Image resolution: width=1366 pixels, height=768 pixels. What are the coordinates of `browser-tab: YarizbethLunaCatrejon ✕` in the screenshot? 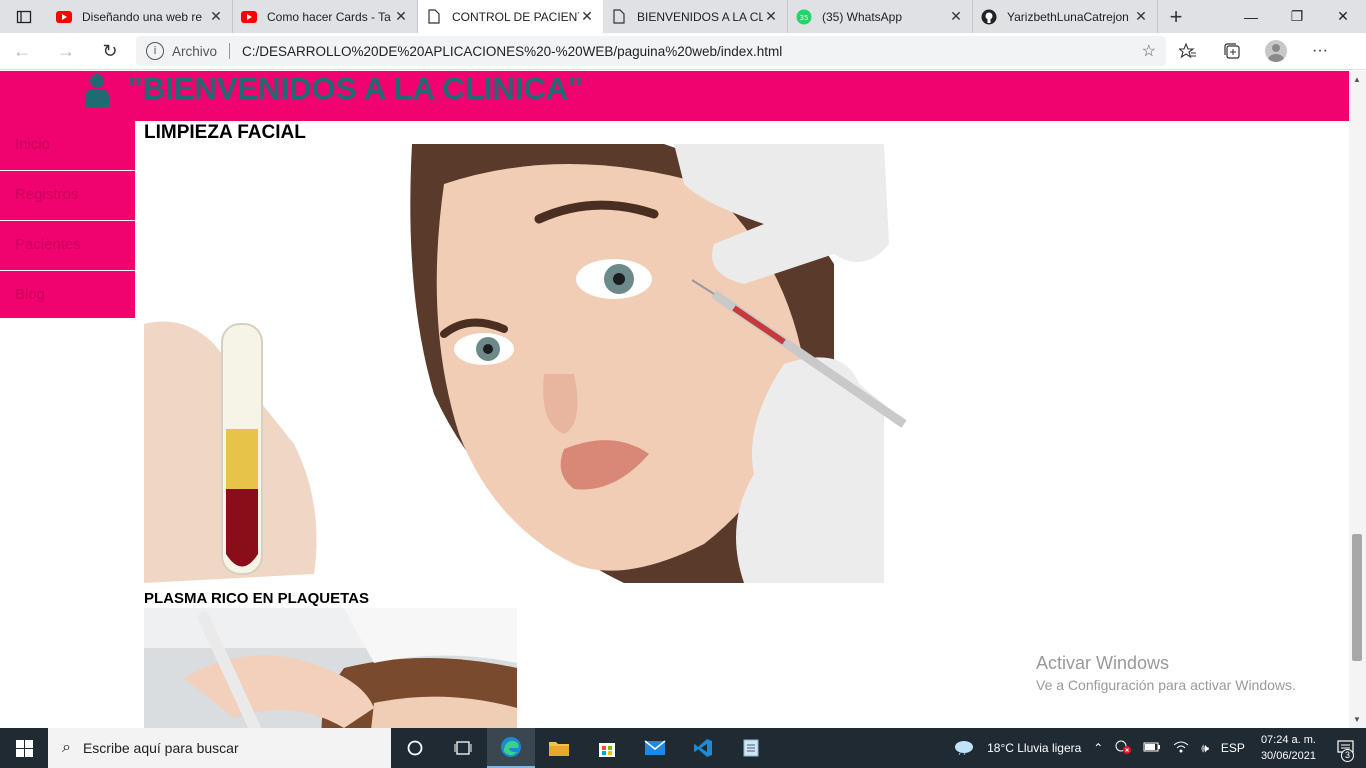 It's located at (1065, 16).